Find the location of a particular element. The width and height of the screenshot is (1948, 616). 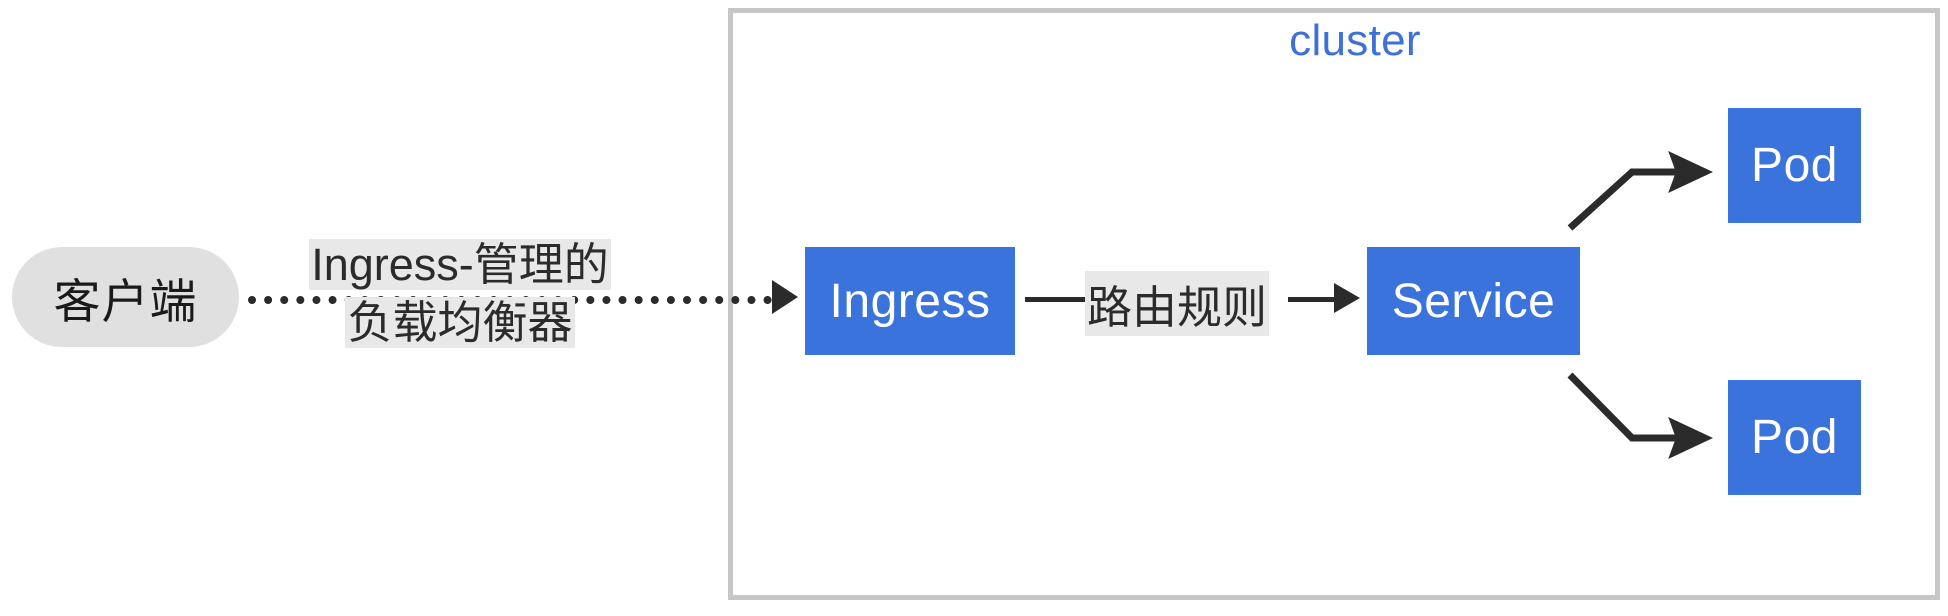

client-node: 客户端 is located at coordinates (125, 297).